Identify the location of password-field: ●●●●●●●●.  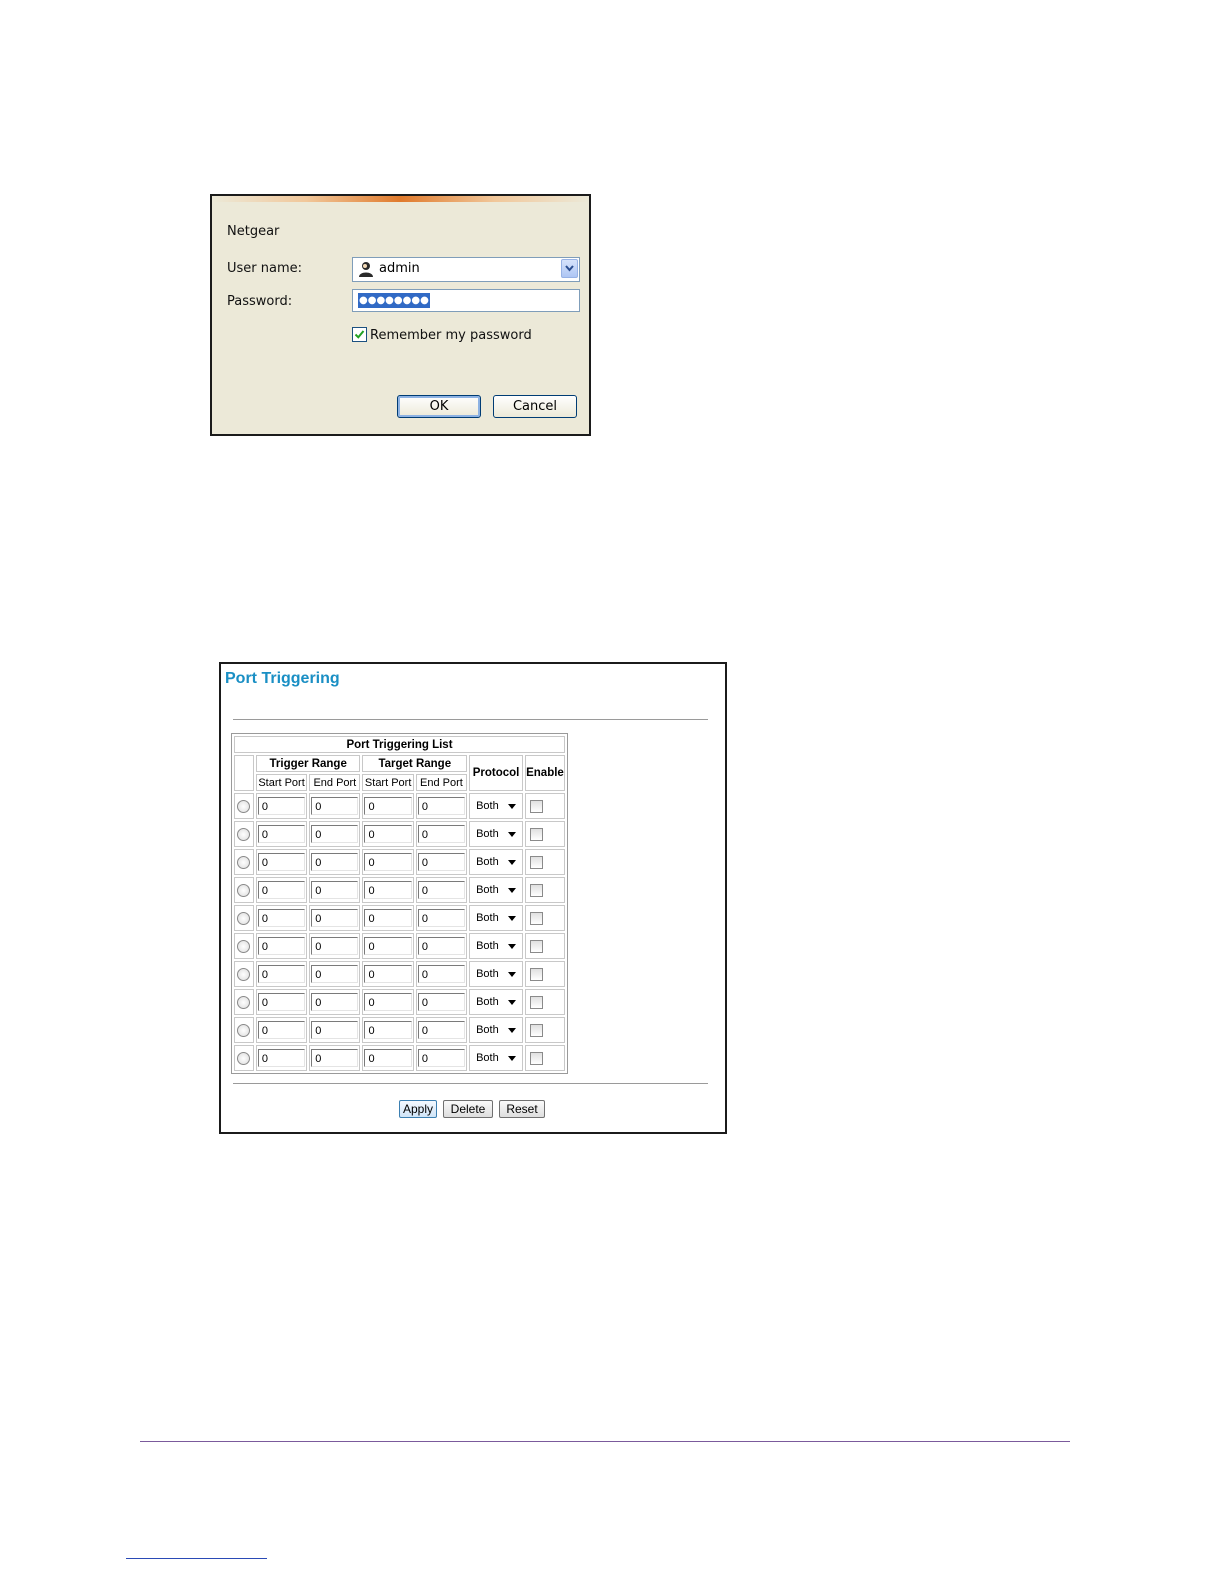
(466, 300).